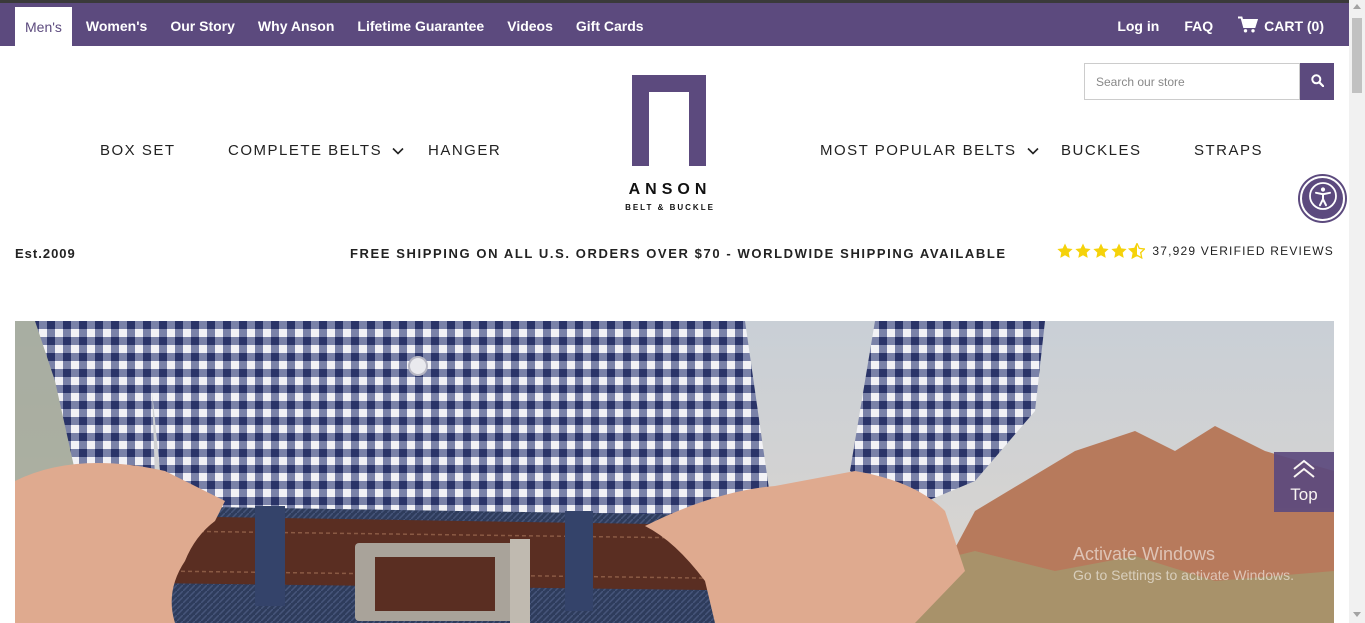 This screenshot has width=1365, height=623. Describe the element at coordinates (296, 26) in the screenshot. I see `top-link-why-anson: Why Anson` at that location.